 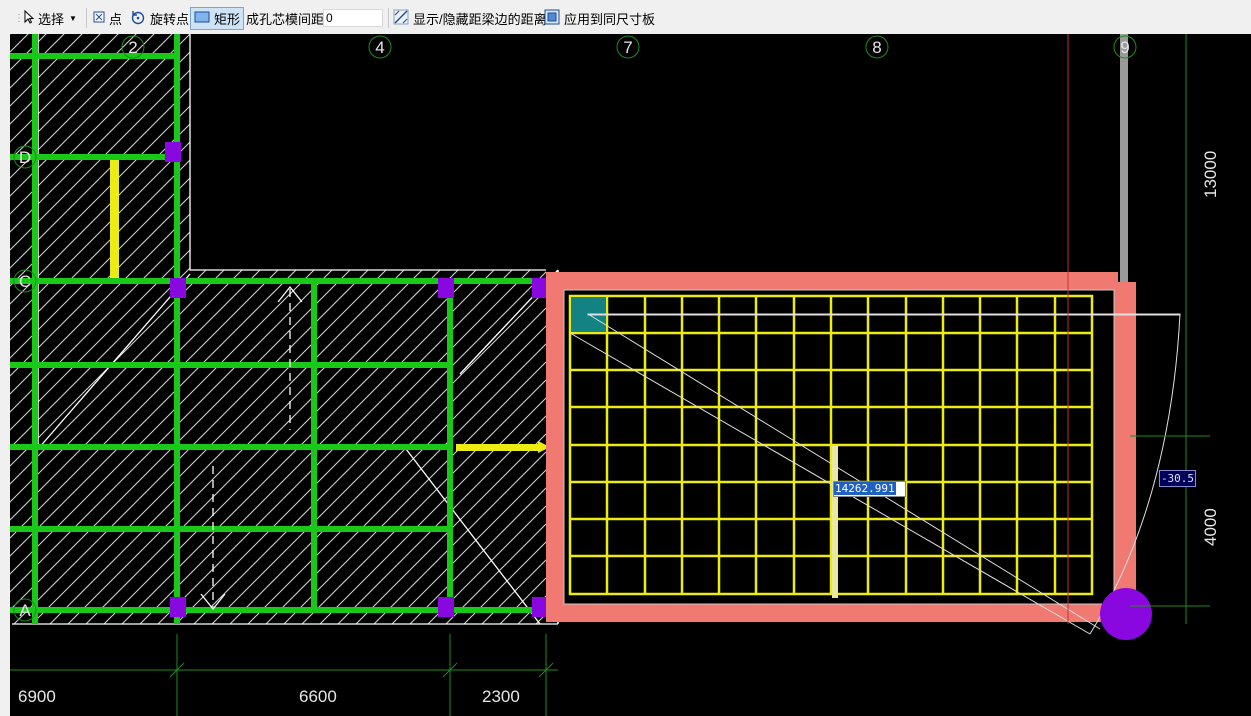 What do you see at coordinates (37, 696) in the screenshot?
I see `dimension-6900: 6900` at bounding box center [37, 696].